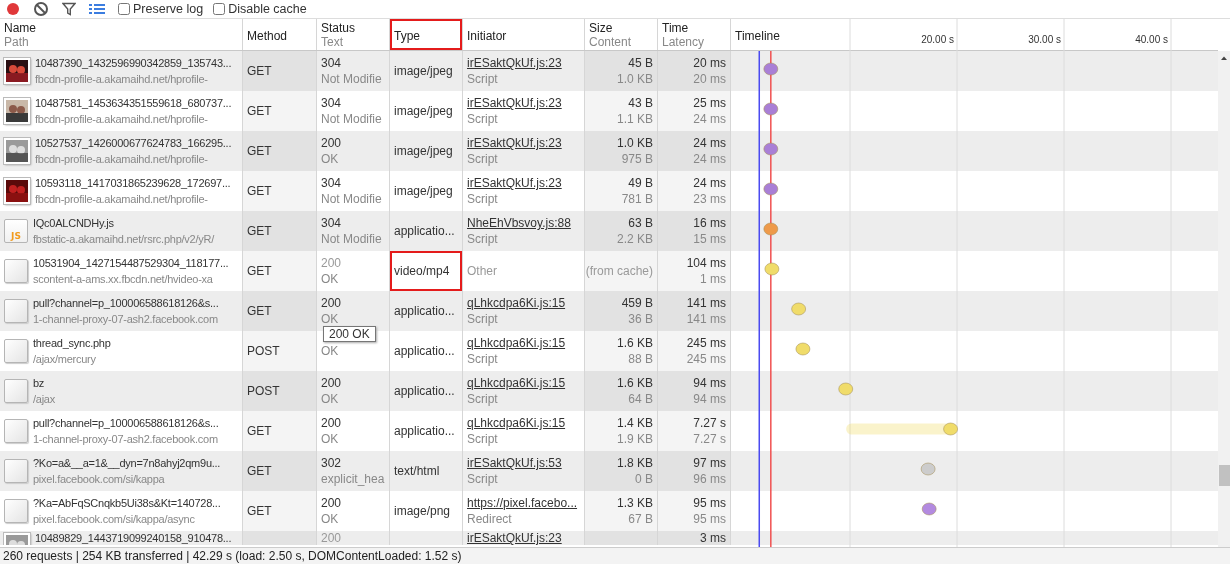 The height and width of the screenshot is (564, 1230). What do you see at coordinates (610, 41) in the screenshot?
I see `column-subtitle: Content` at bounding box center [610, 41].